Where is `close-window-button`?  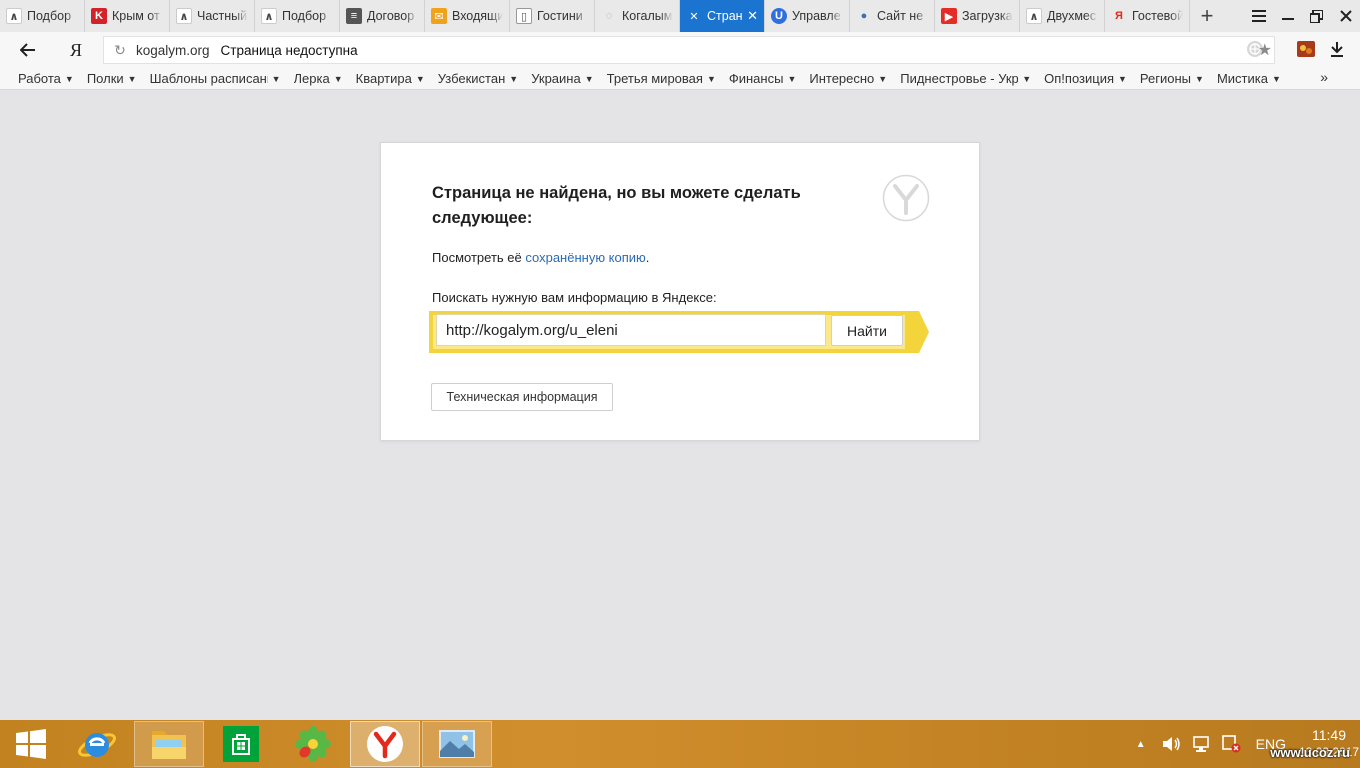 close-window-button is located at coordinates (1345, 16).